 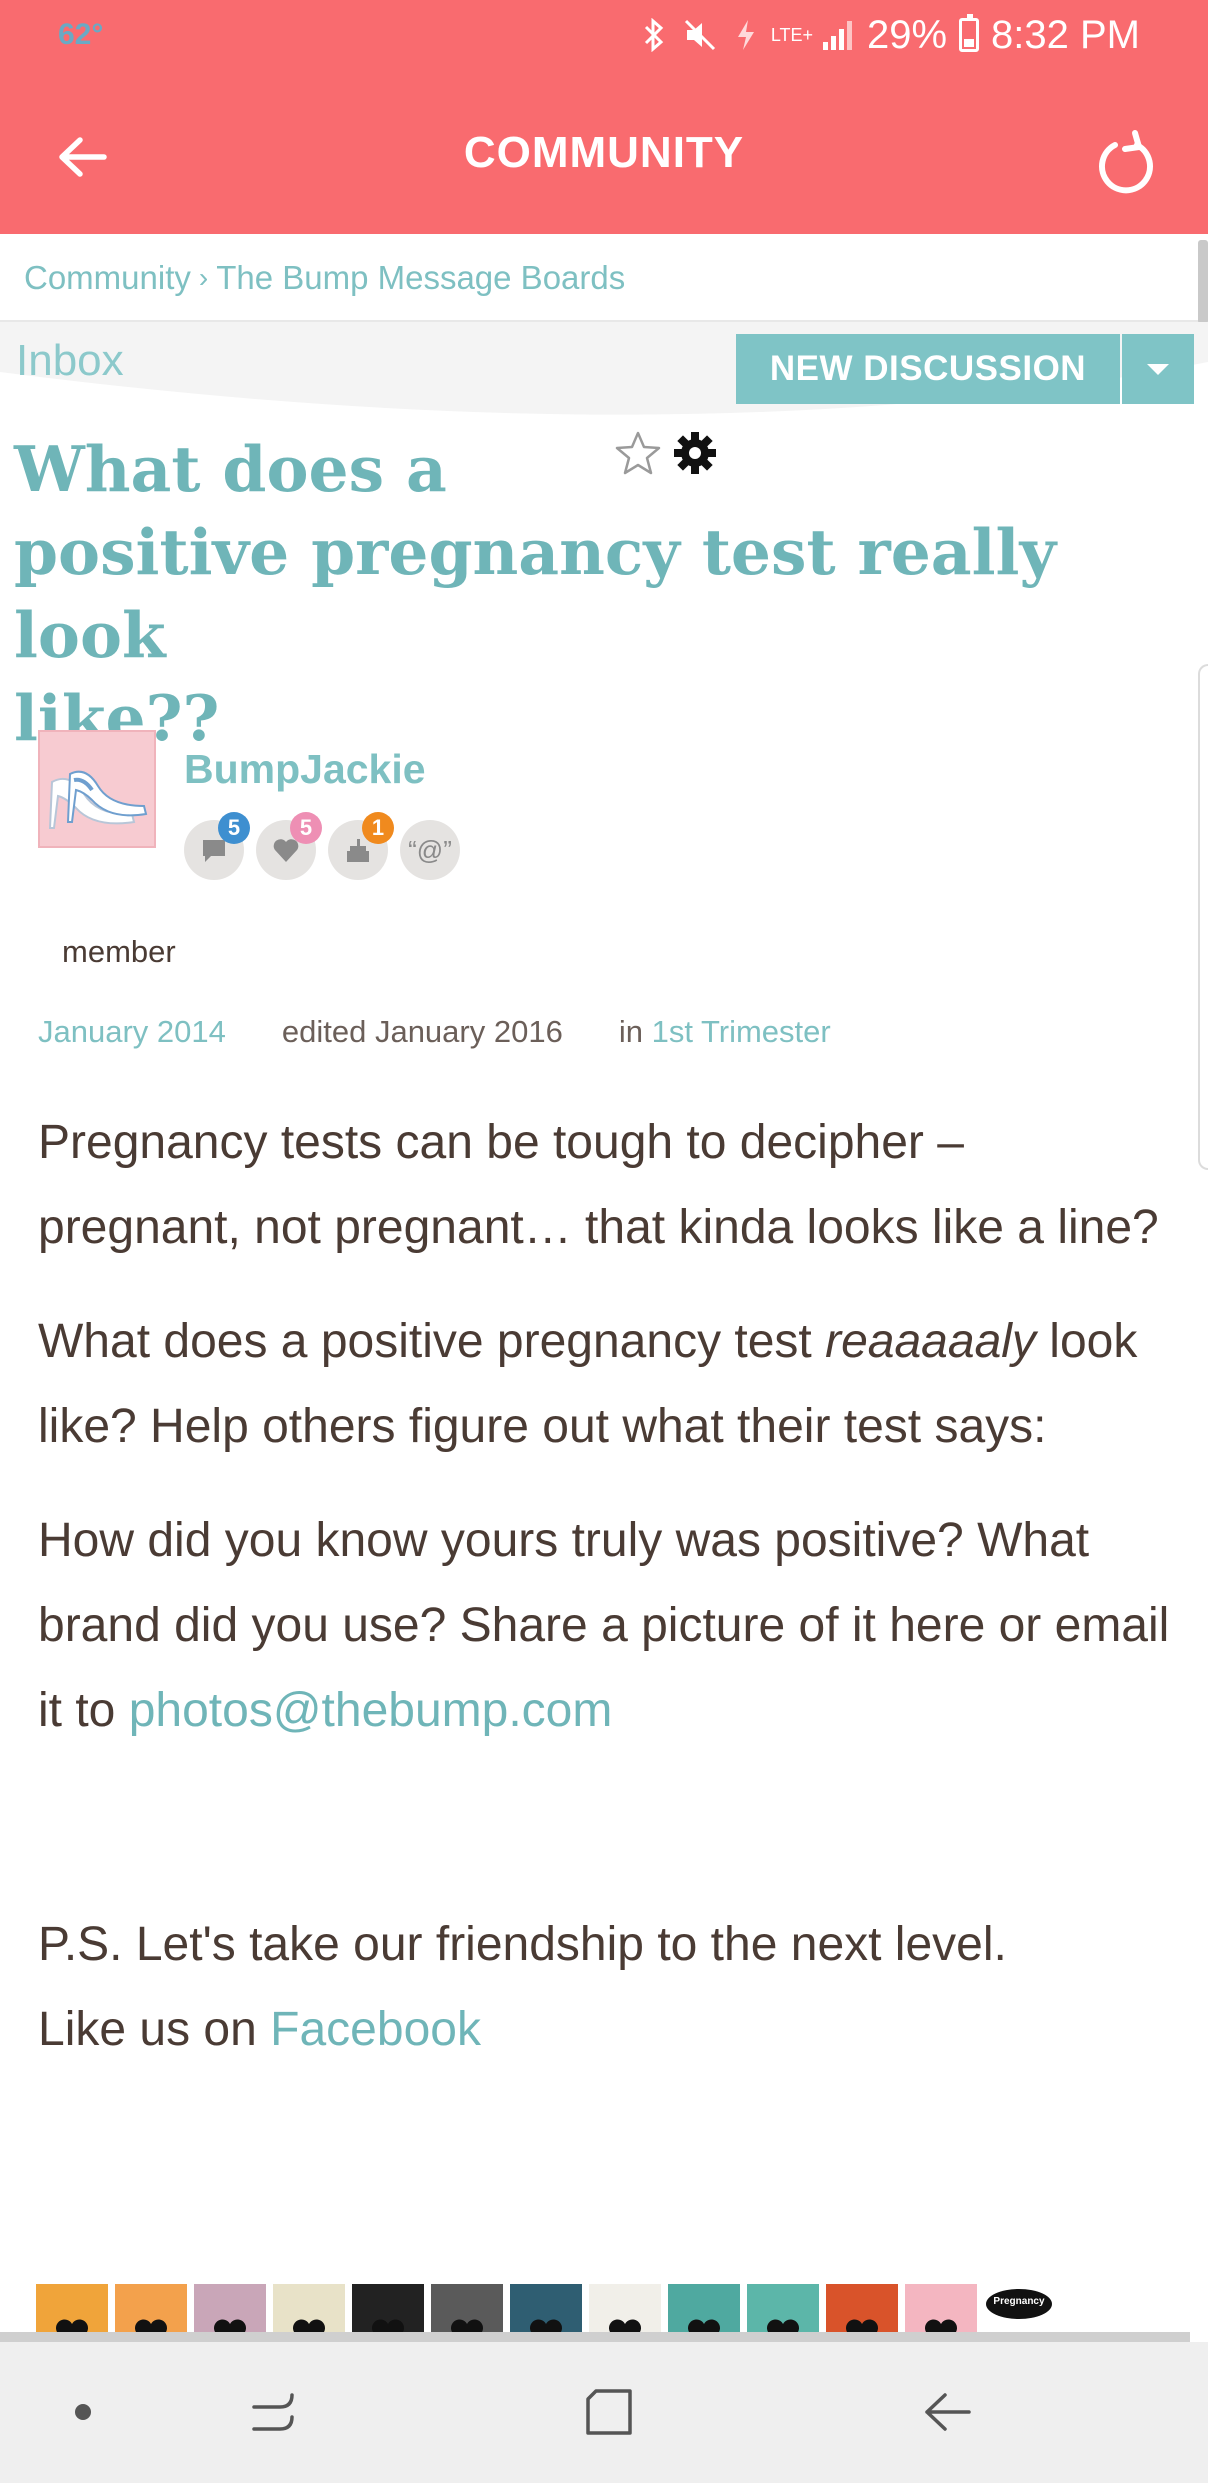 I want to click on author-badges: 5 5 1 “@”, so click(x=322, y=846).